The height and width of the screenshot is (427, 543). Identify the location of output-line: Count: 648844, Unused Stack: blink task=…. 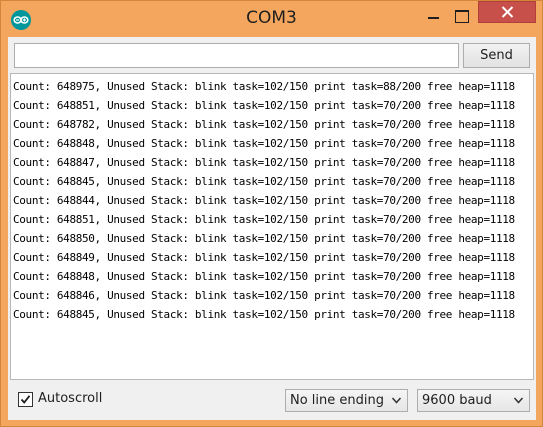
(264, 200).